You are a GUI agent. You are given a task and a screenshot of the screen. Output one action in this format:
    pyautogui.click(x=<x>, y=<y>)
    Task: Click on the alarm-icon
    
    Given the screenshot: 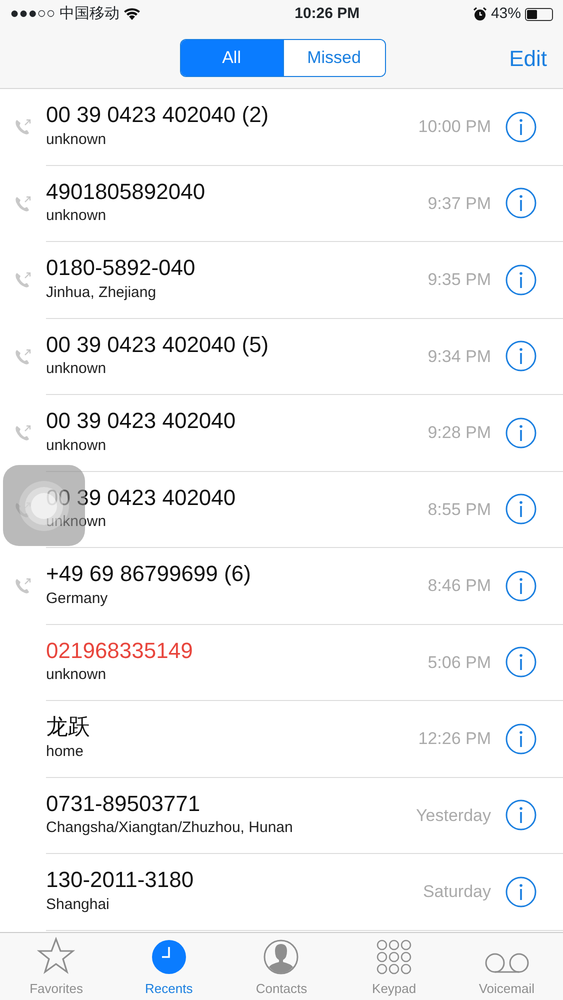 What is the action you would take?
    pyautogui.click(x=479, y=14)
    